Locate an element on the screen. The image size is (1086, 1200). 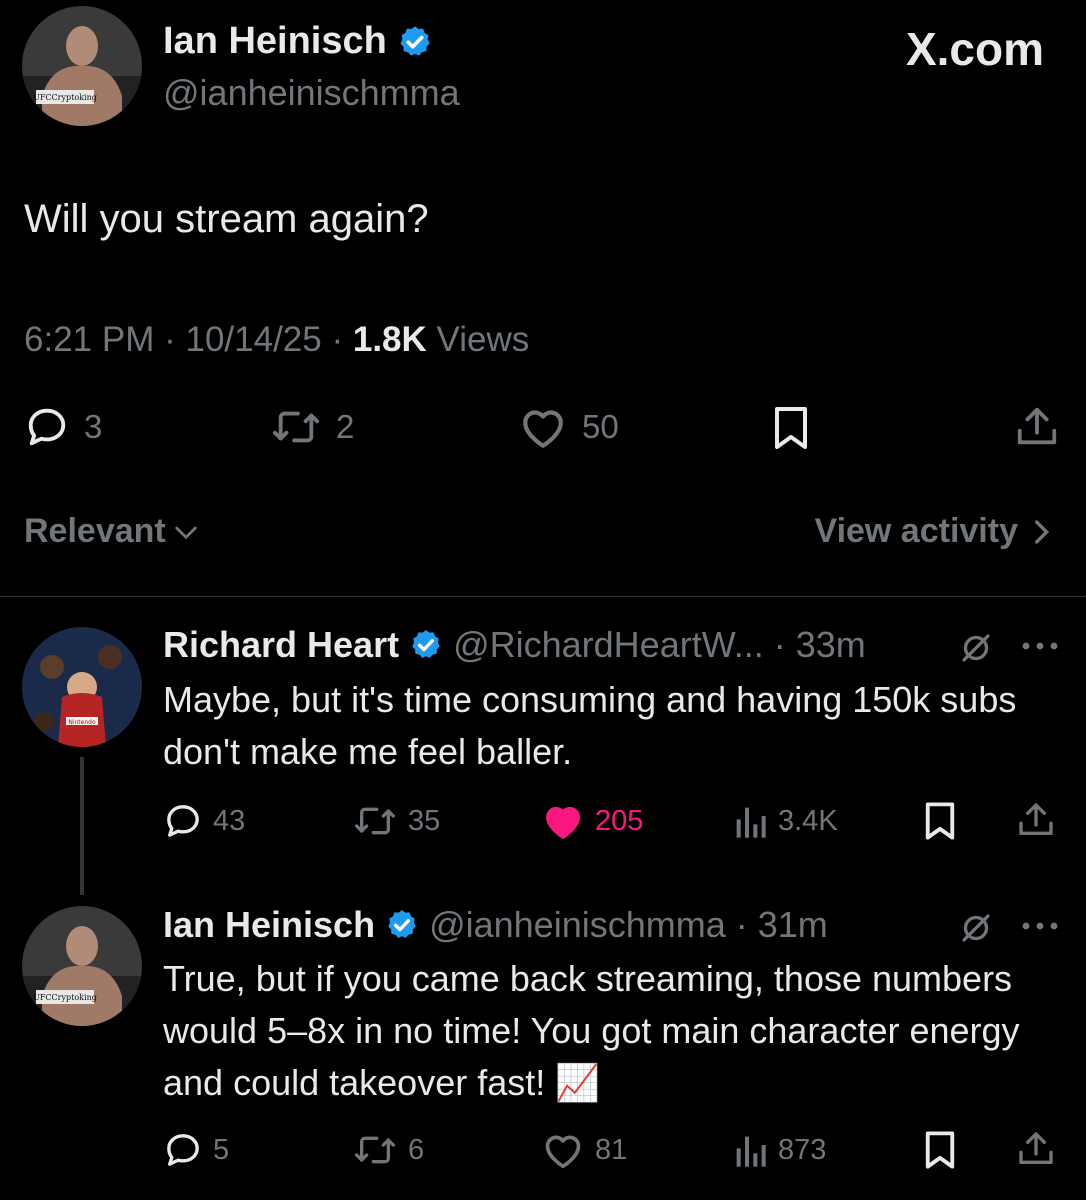
author-name-row: Ian Heinisch is located at coordinates (298, 41).